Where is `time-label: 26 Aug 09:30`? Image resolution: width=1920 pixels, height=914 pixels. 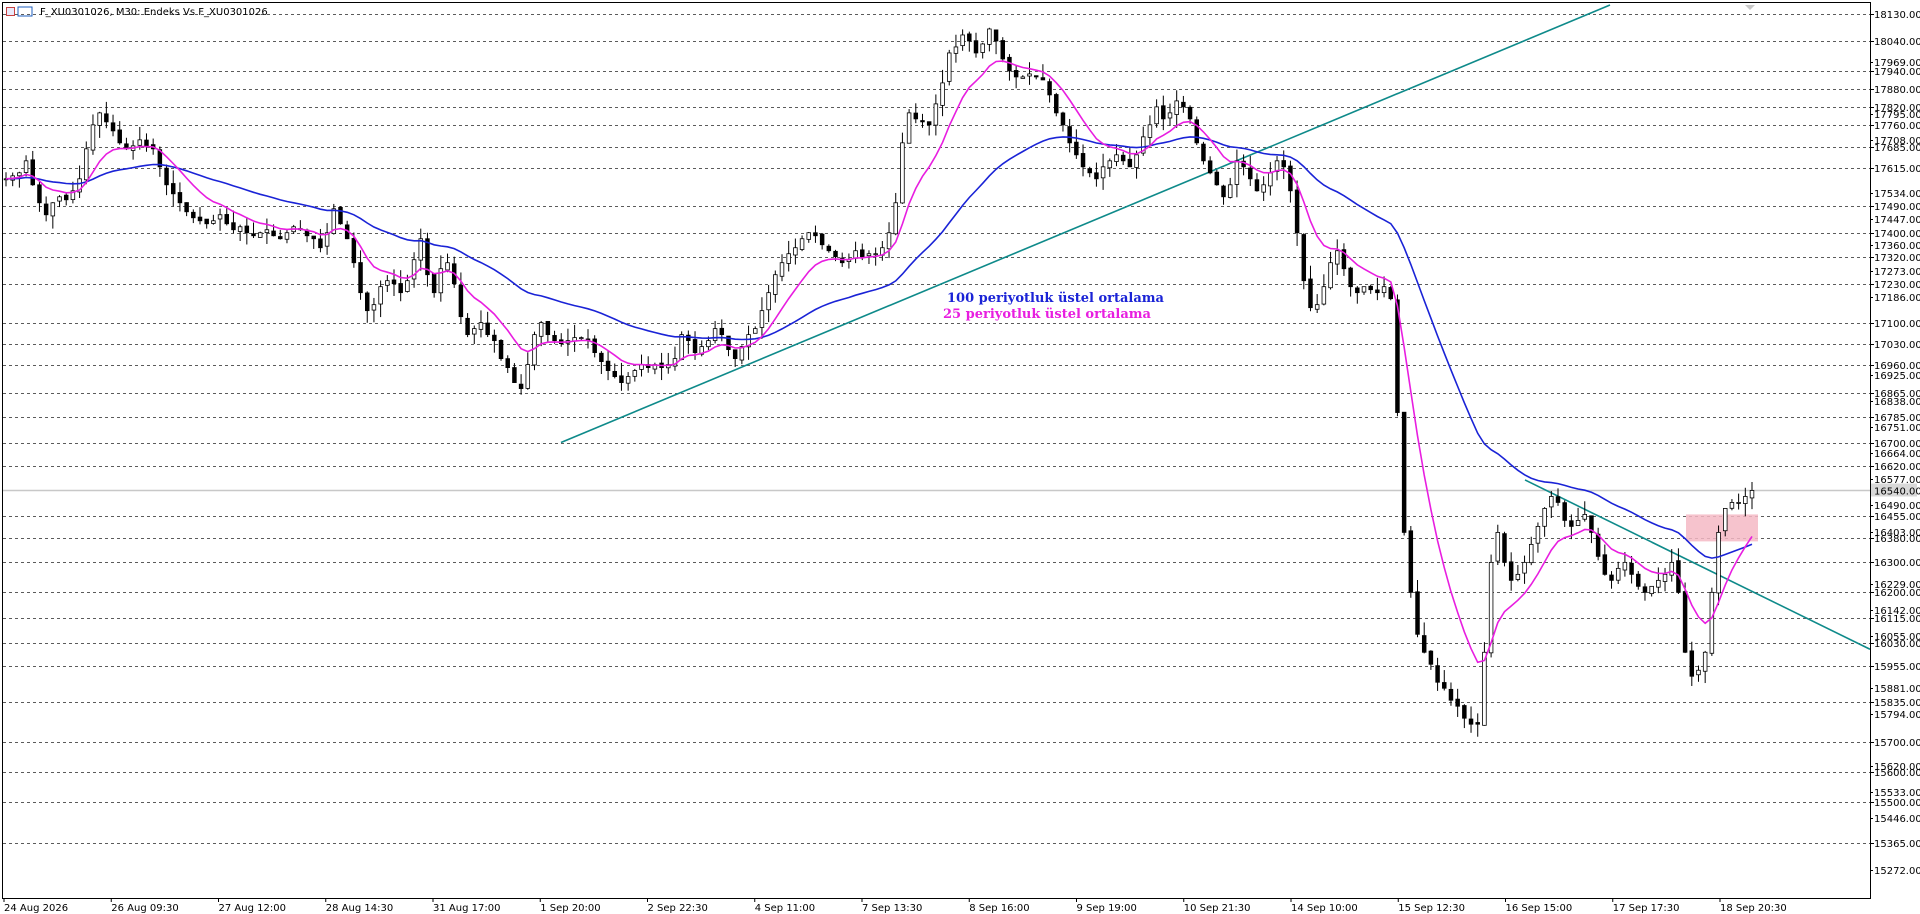
time-label: 26 Aug 09:30 is located at coordinates (144, 908).